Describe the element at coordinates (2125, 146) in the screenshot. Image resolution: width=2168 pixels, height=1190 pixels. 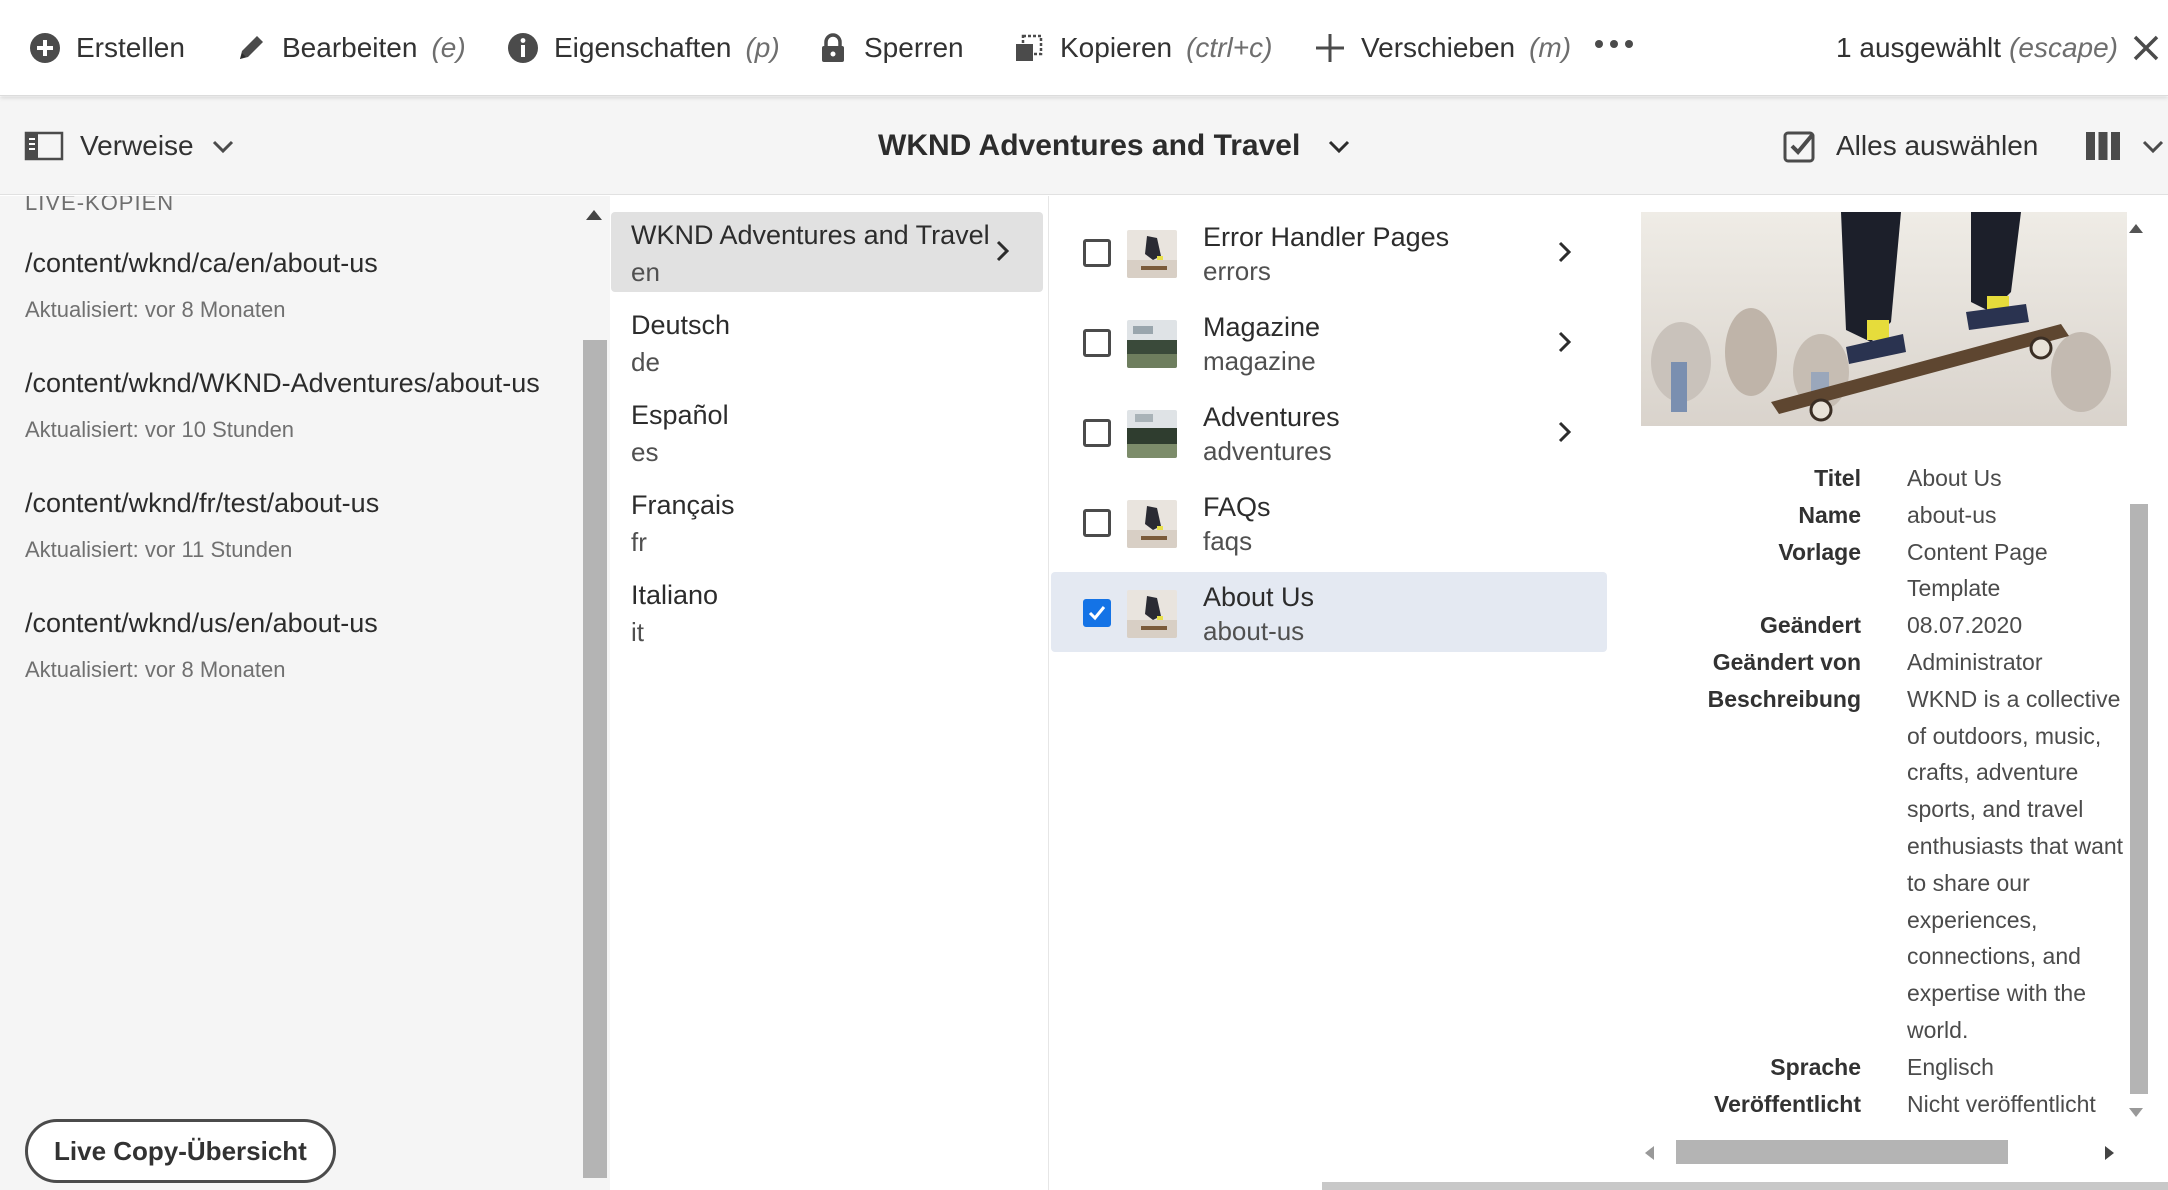
I see `view-switcher` at that location.